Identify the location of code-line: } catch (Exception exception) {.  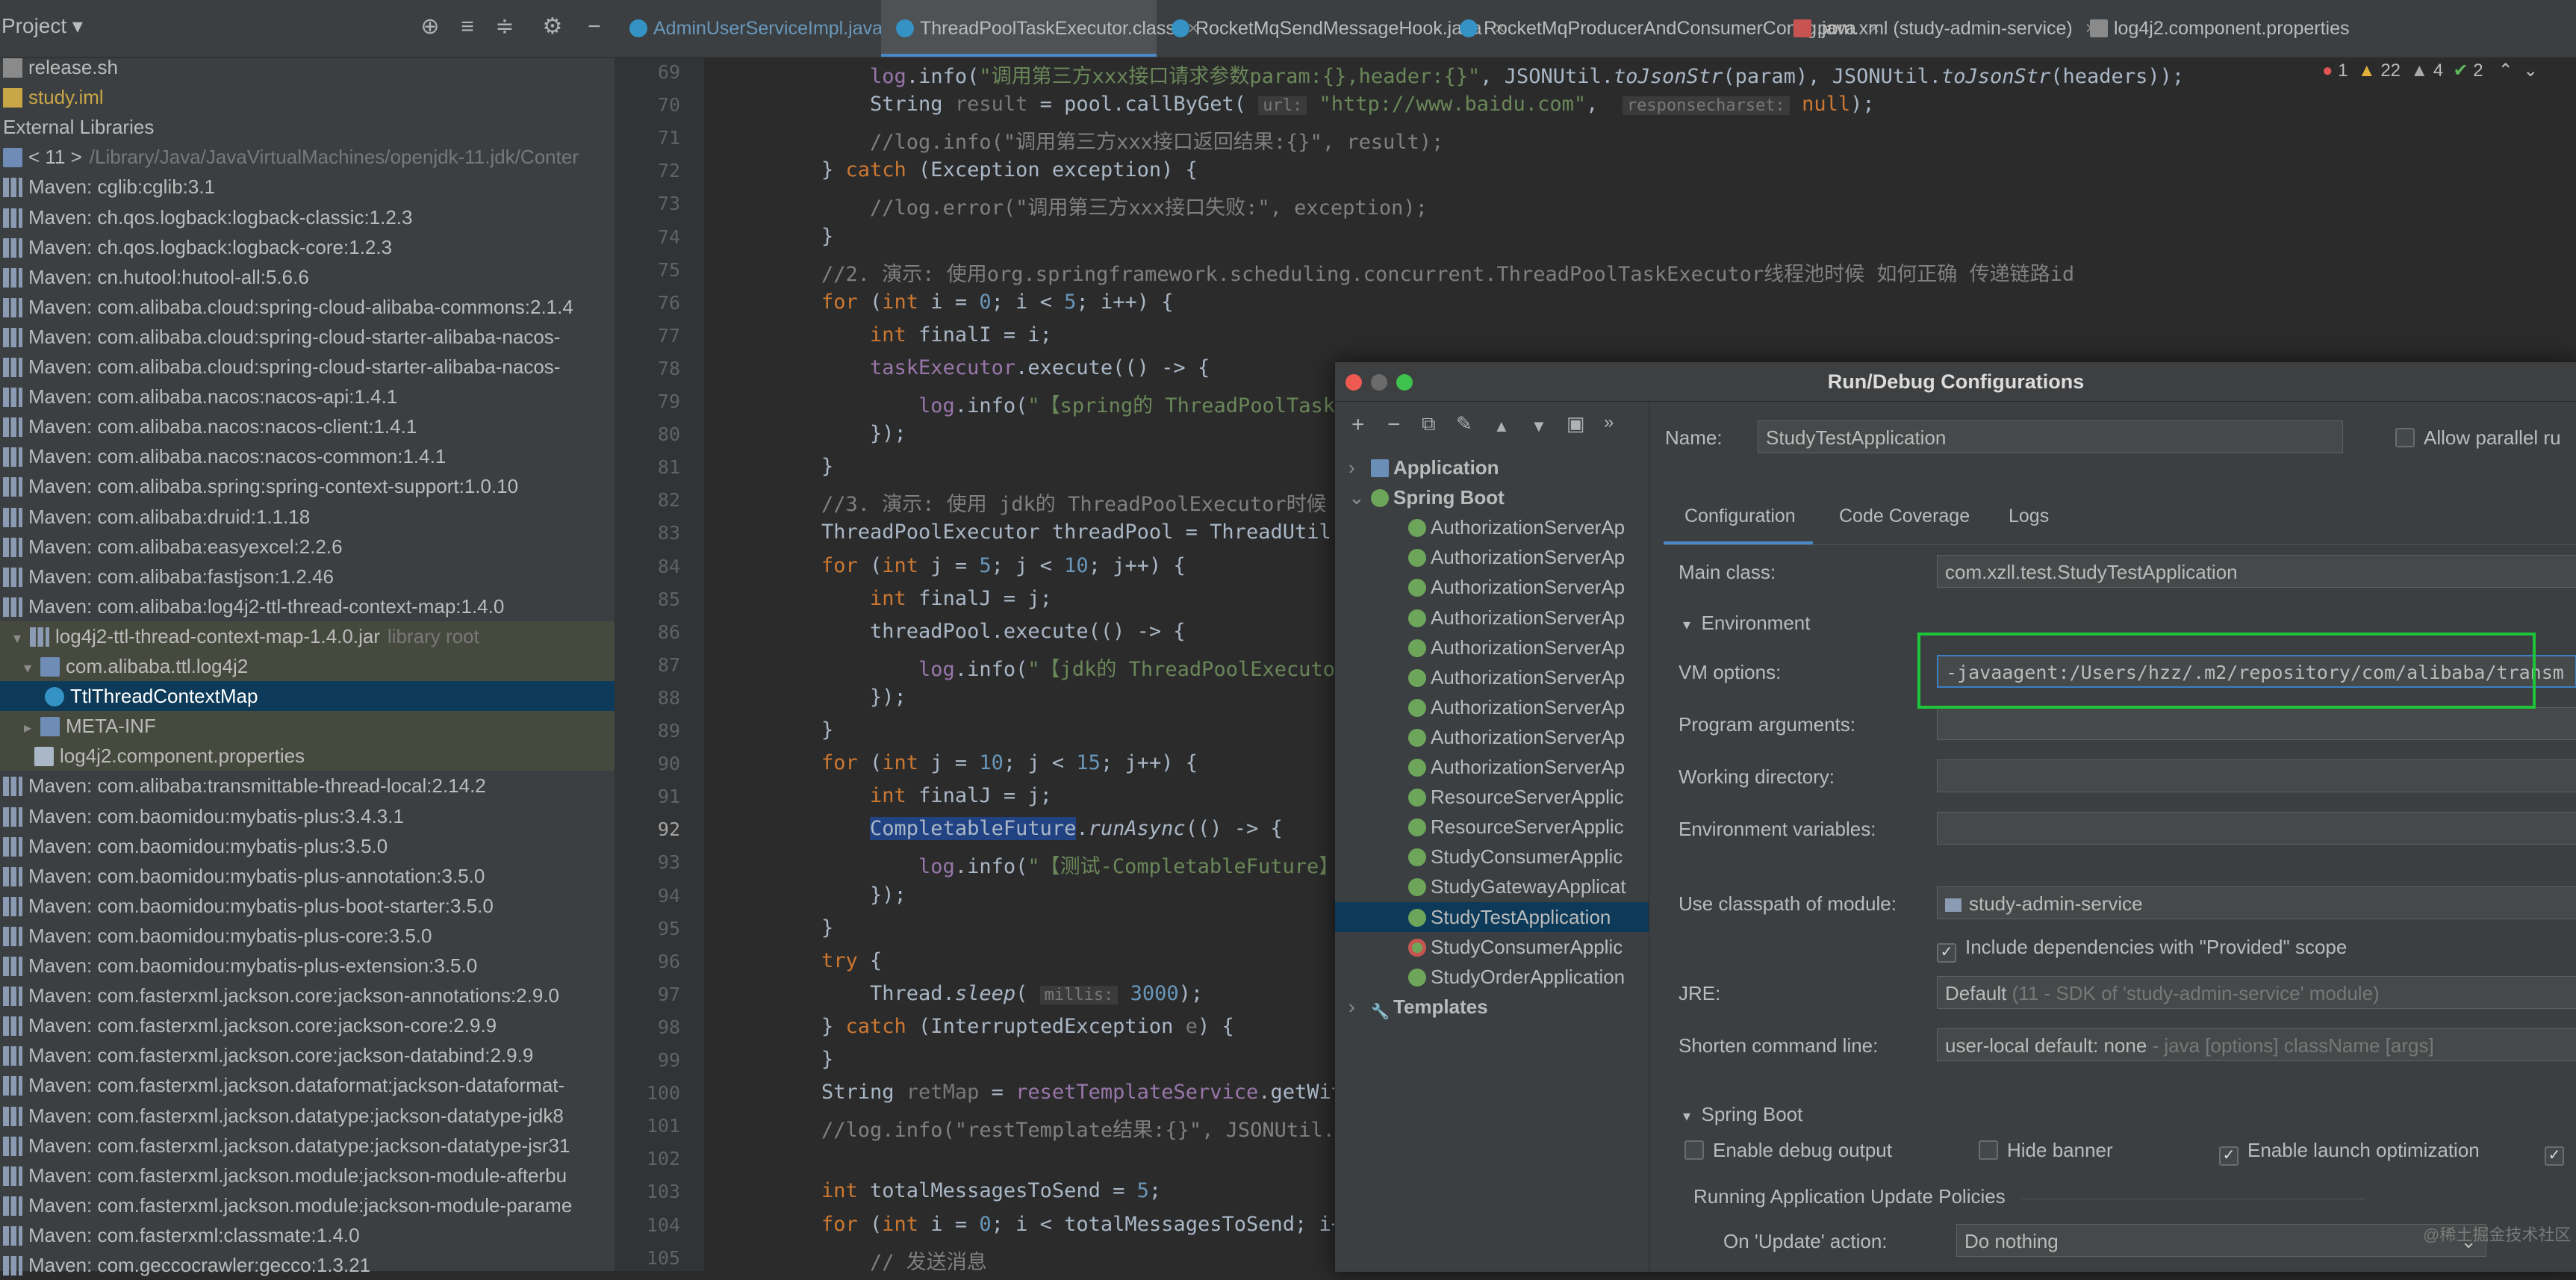
(1009, 169).